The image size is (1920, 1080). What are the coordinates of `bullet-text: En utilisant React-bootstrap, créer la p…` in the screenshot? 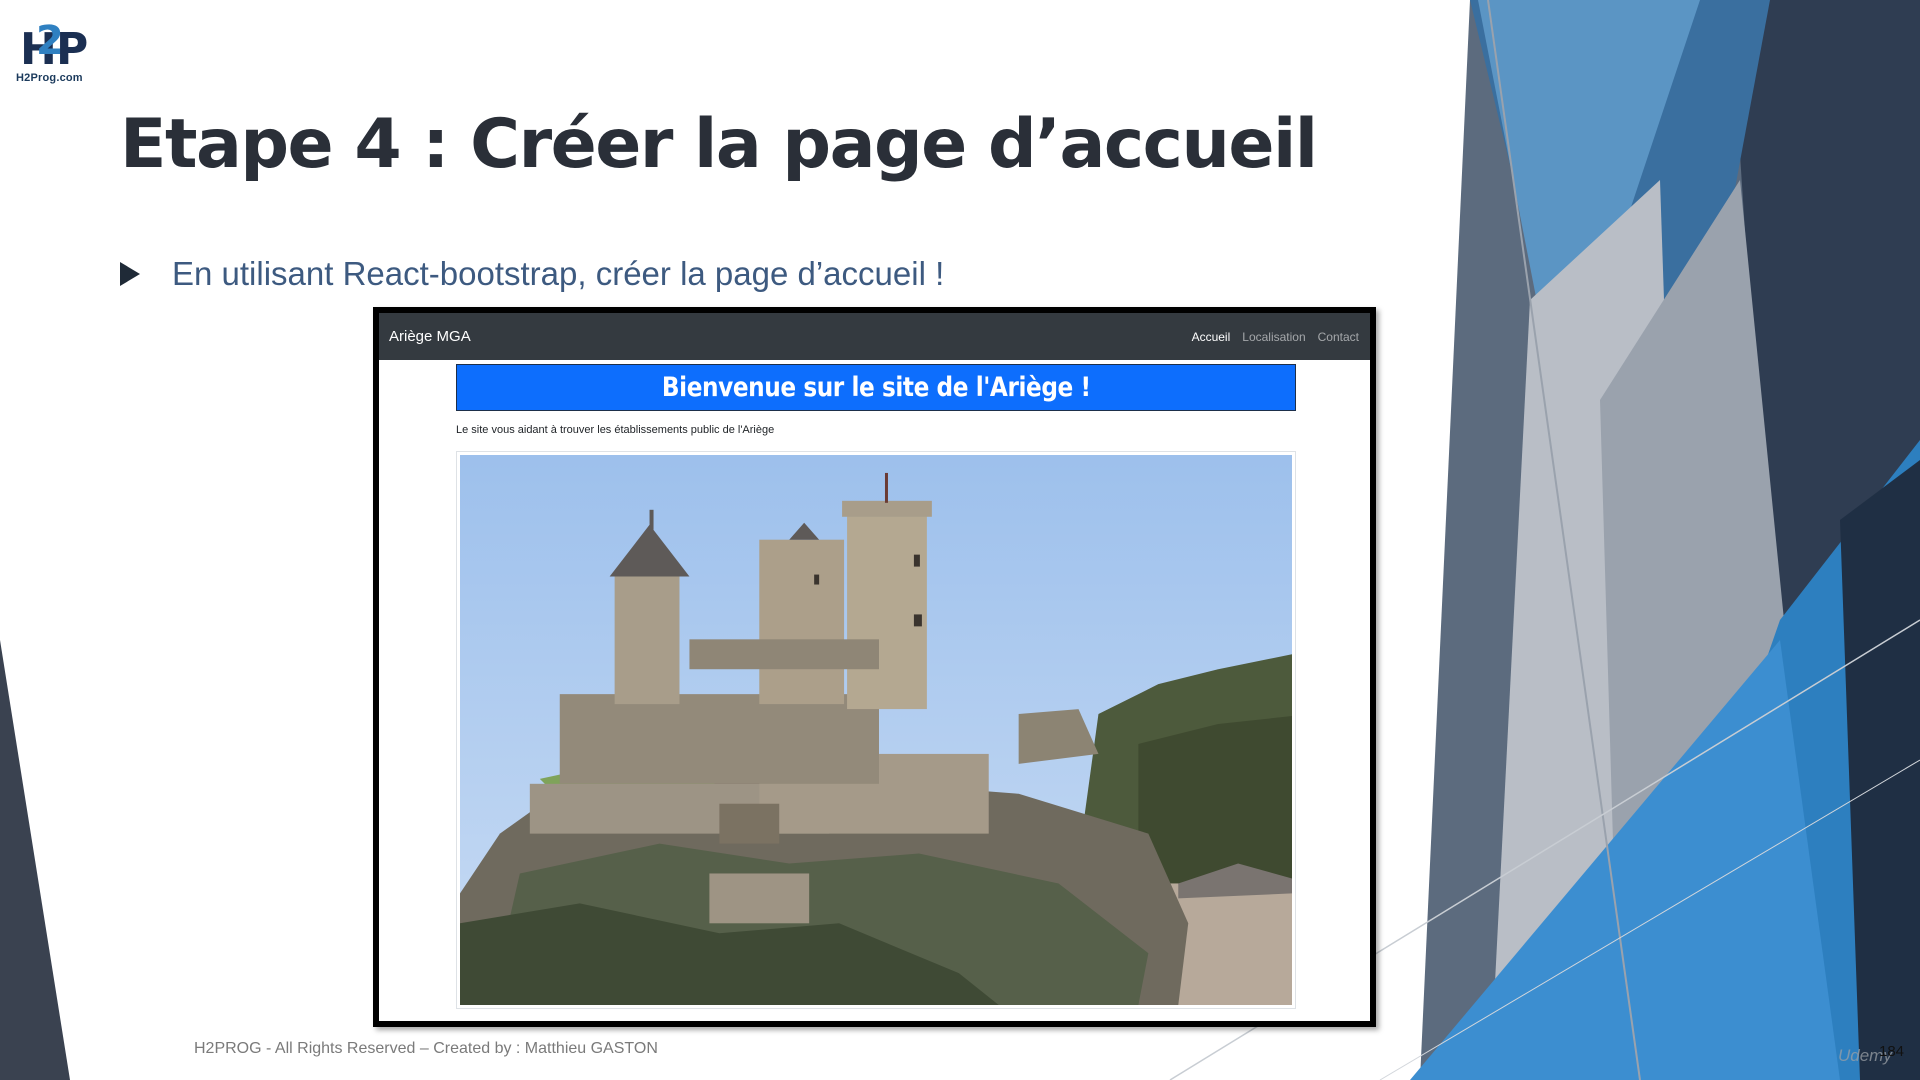 It's located at (558, 273).